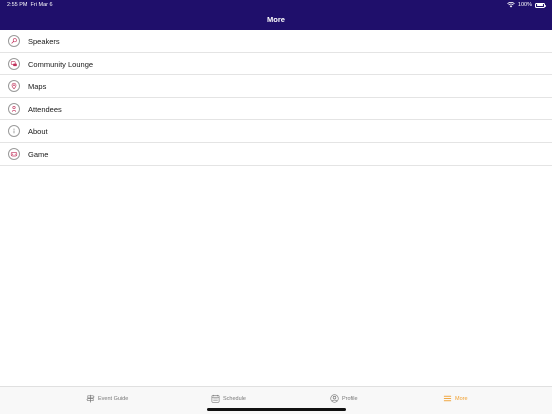 This screenshot has height=414, width=552. Describe the element at coordinates (90, 398) in the screenshot. I see `event-guide-icon` at that location.